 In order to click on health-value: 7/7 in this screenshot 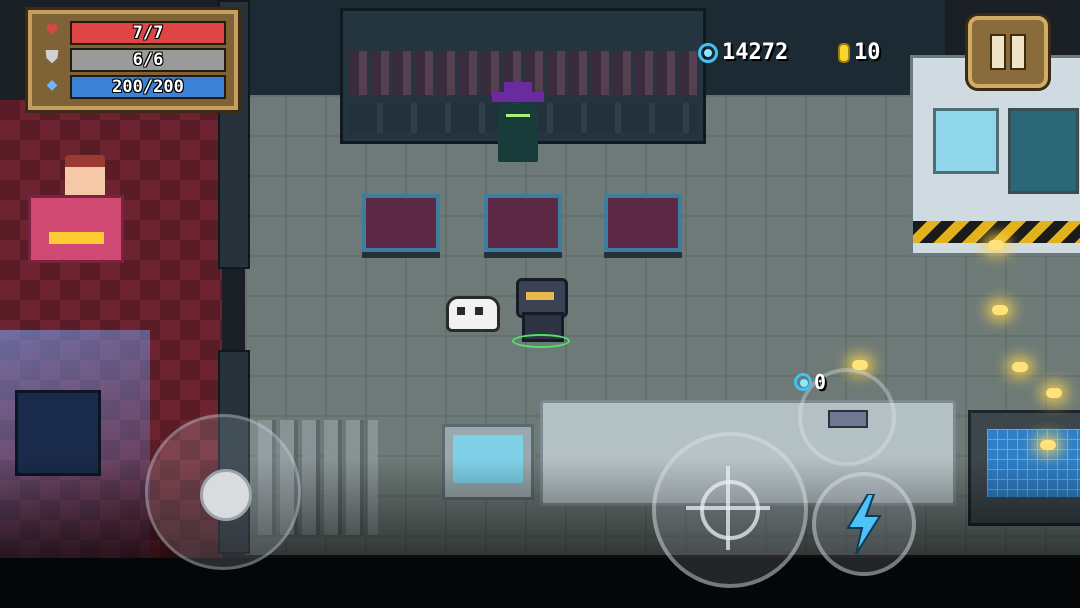, I will do `click(148, 33)`.